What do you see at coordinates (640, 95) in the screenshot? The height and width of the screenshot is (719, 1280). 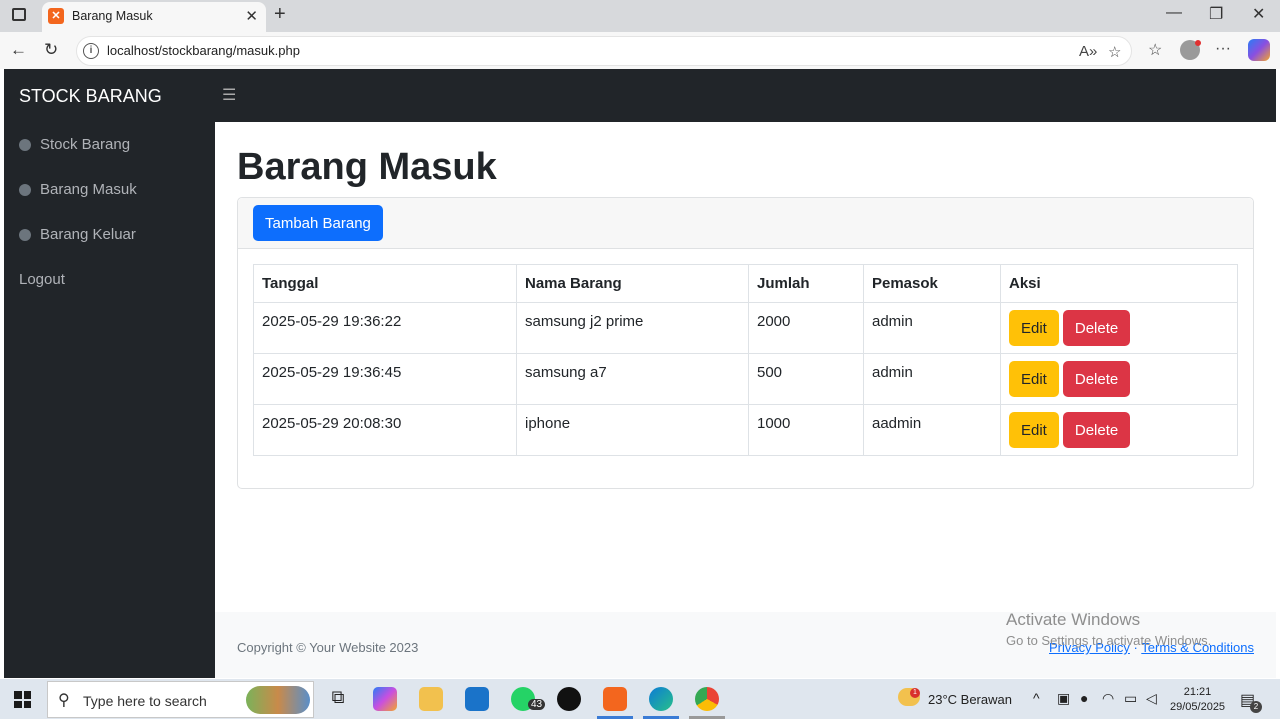 I see `top-navbar: STOCK BARANG ☰` at bounding box center [640, 95].